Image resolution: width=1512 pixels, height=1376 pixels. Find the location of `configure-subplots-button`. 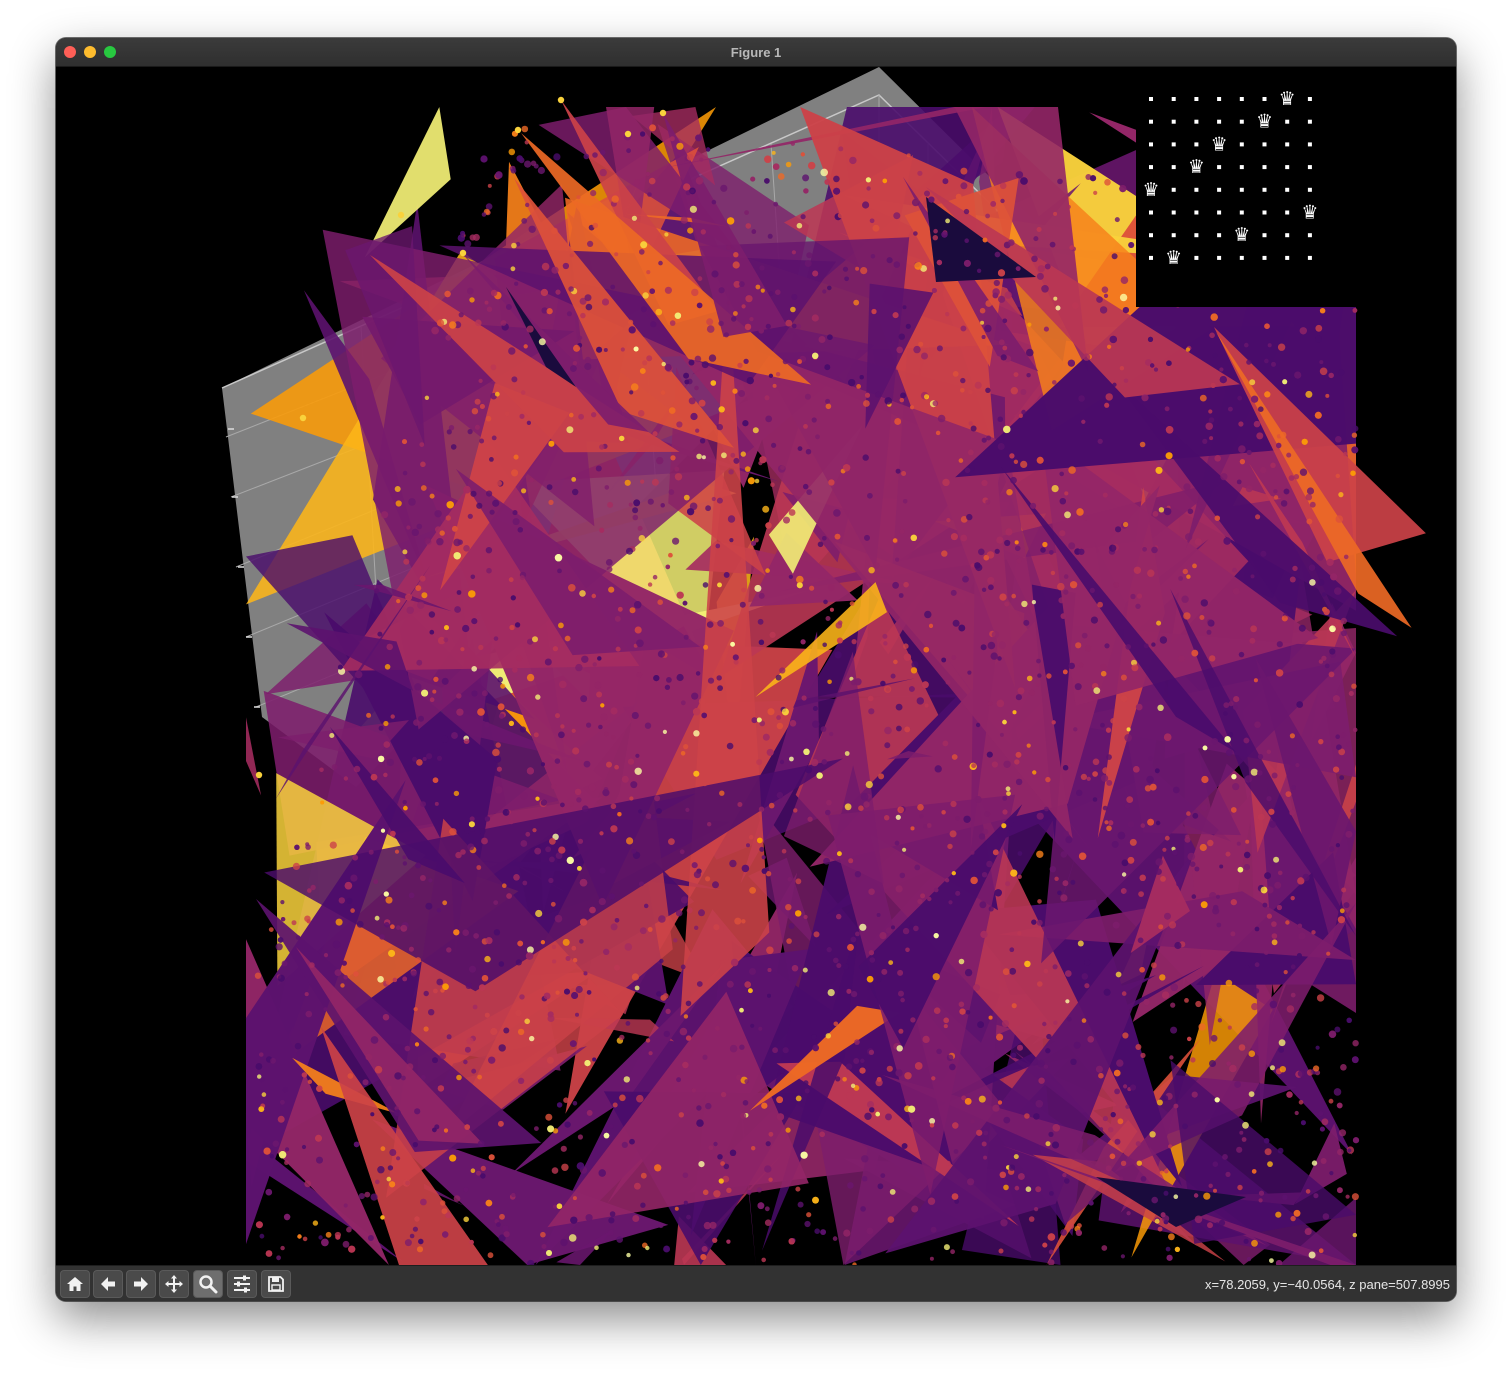

configure-subplots-button is located at coordinates (242, 1284).